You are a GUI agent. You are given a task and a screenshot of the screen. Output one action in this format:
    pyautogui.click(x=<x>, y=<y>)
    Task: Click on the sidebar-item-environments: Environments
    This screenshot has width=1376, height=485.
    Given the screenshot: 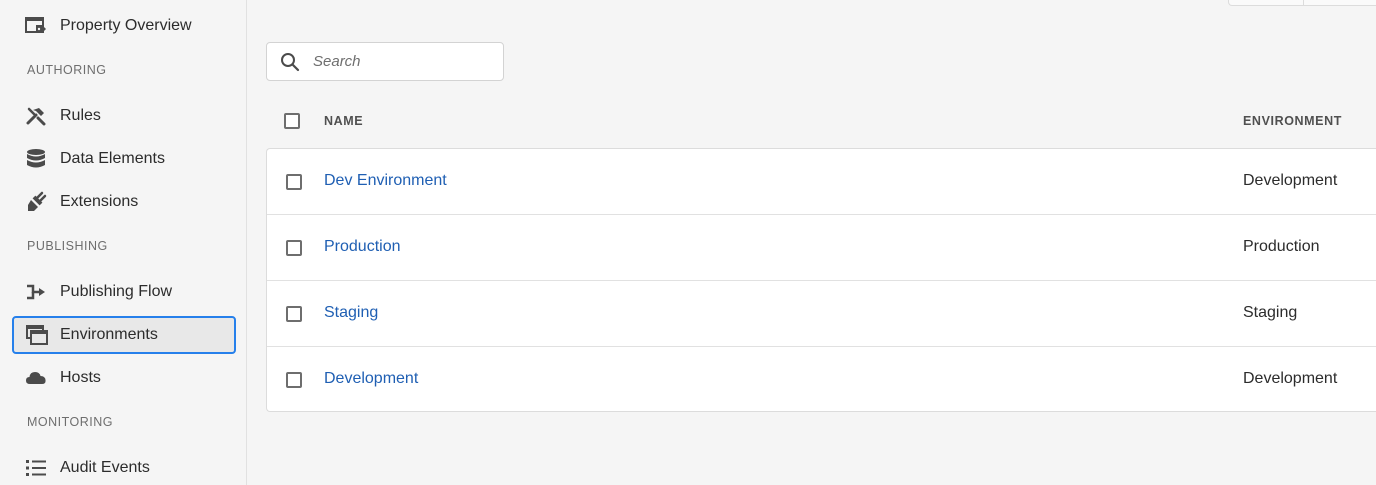 What is the action you would take?
    pyautogui.click(x=124, y=335)
    